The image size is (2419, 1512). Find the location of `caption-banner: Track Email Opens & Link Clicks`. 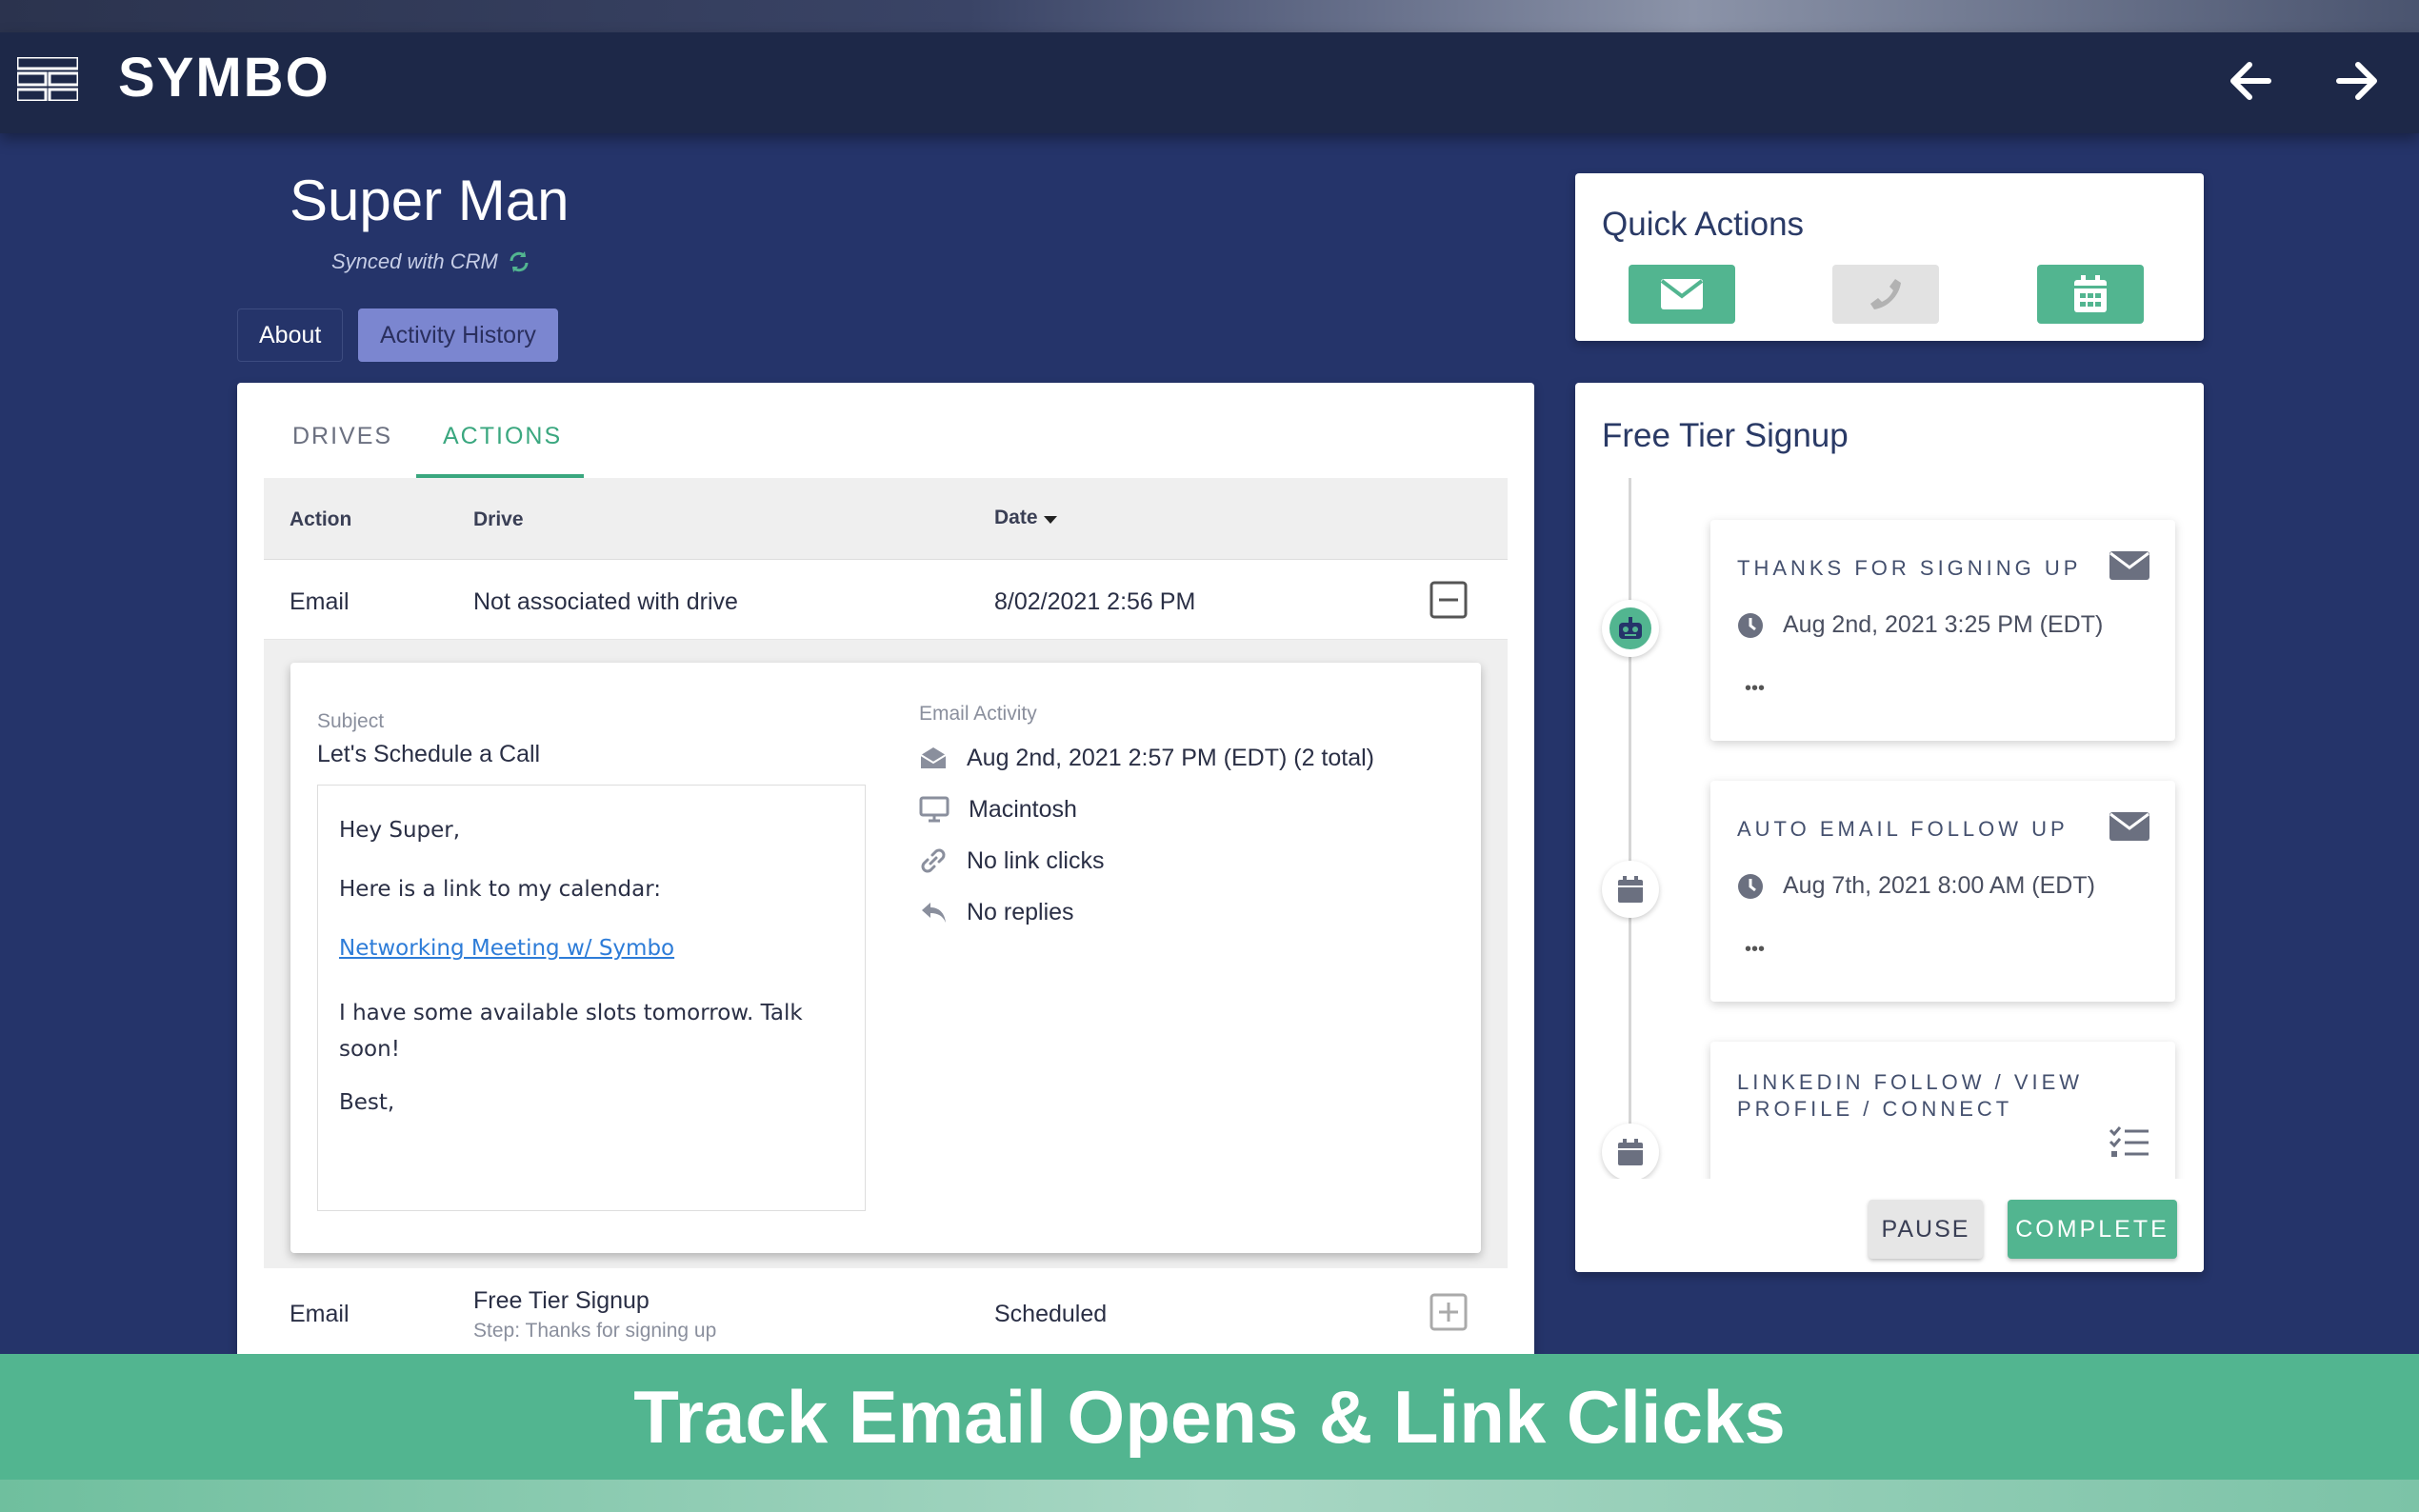

caption-banner: Track Email Opens & Link Clicks is located at coordinates (1209, 1417).